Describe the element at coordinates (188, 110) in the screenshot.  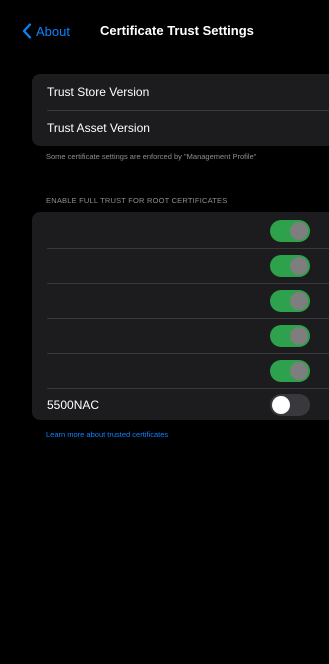
I see `row-divider` at that location.